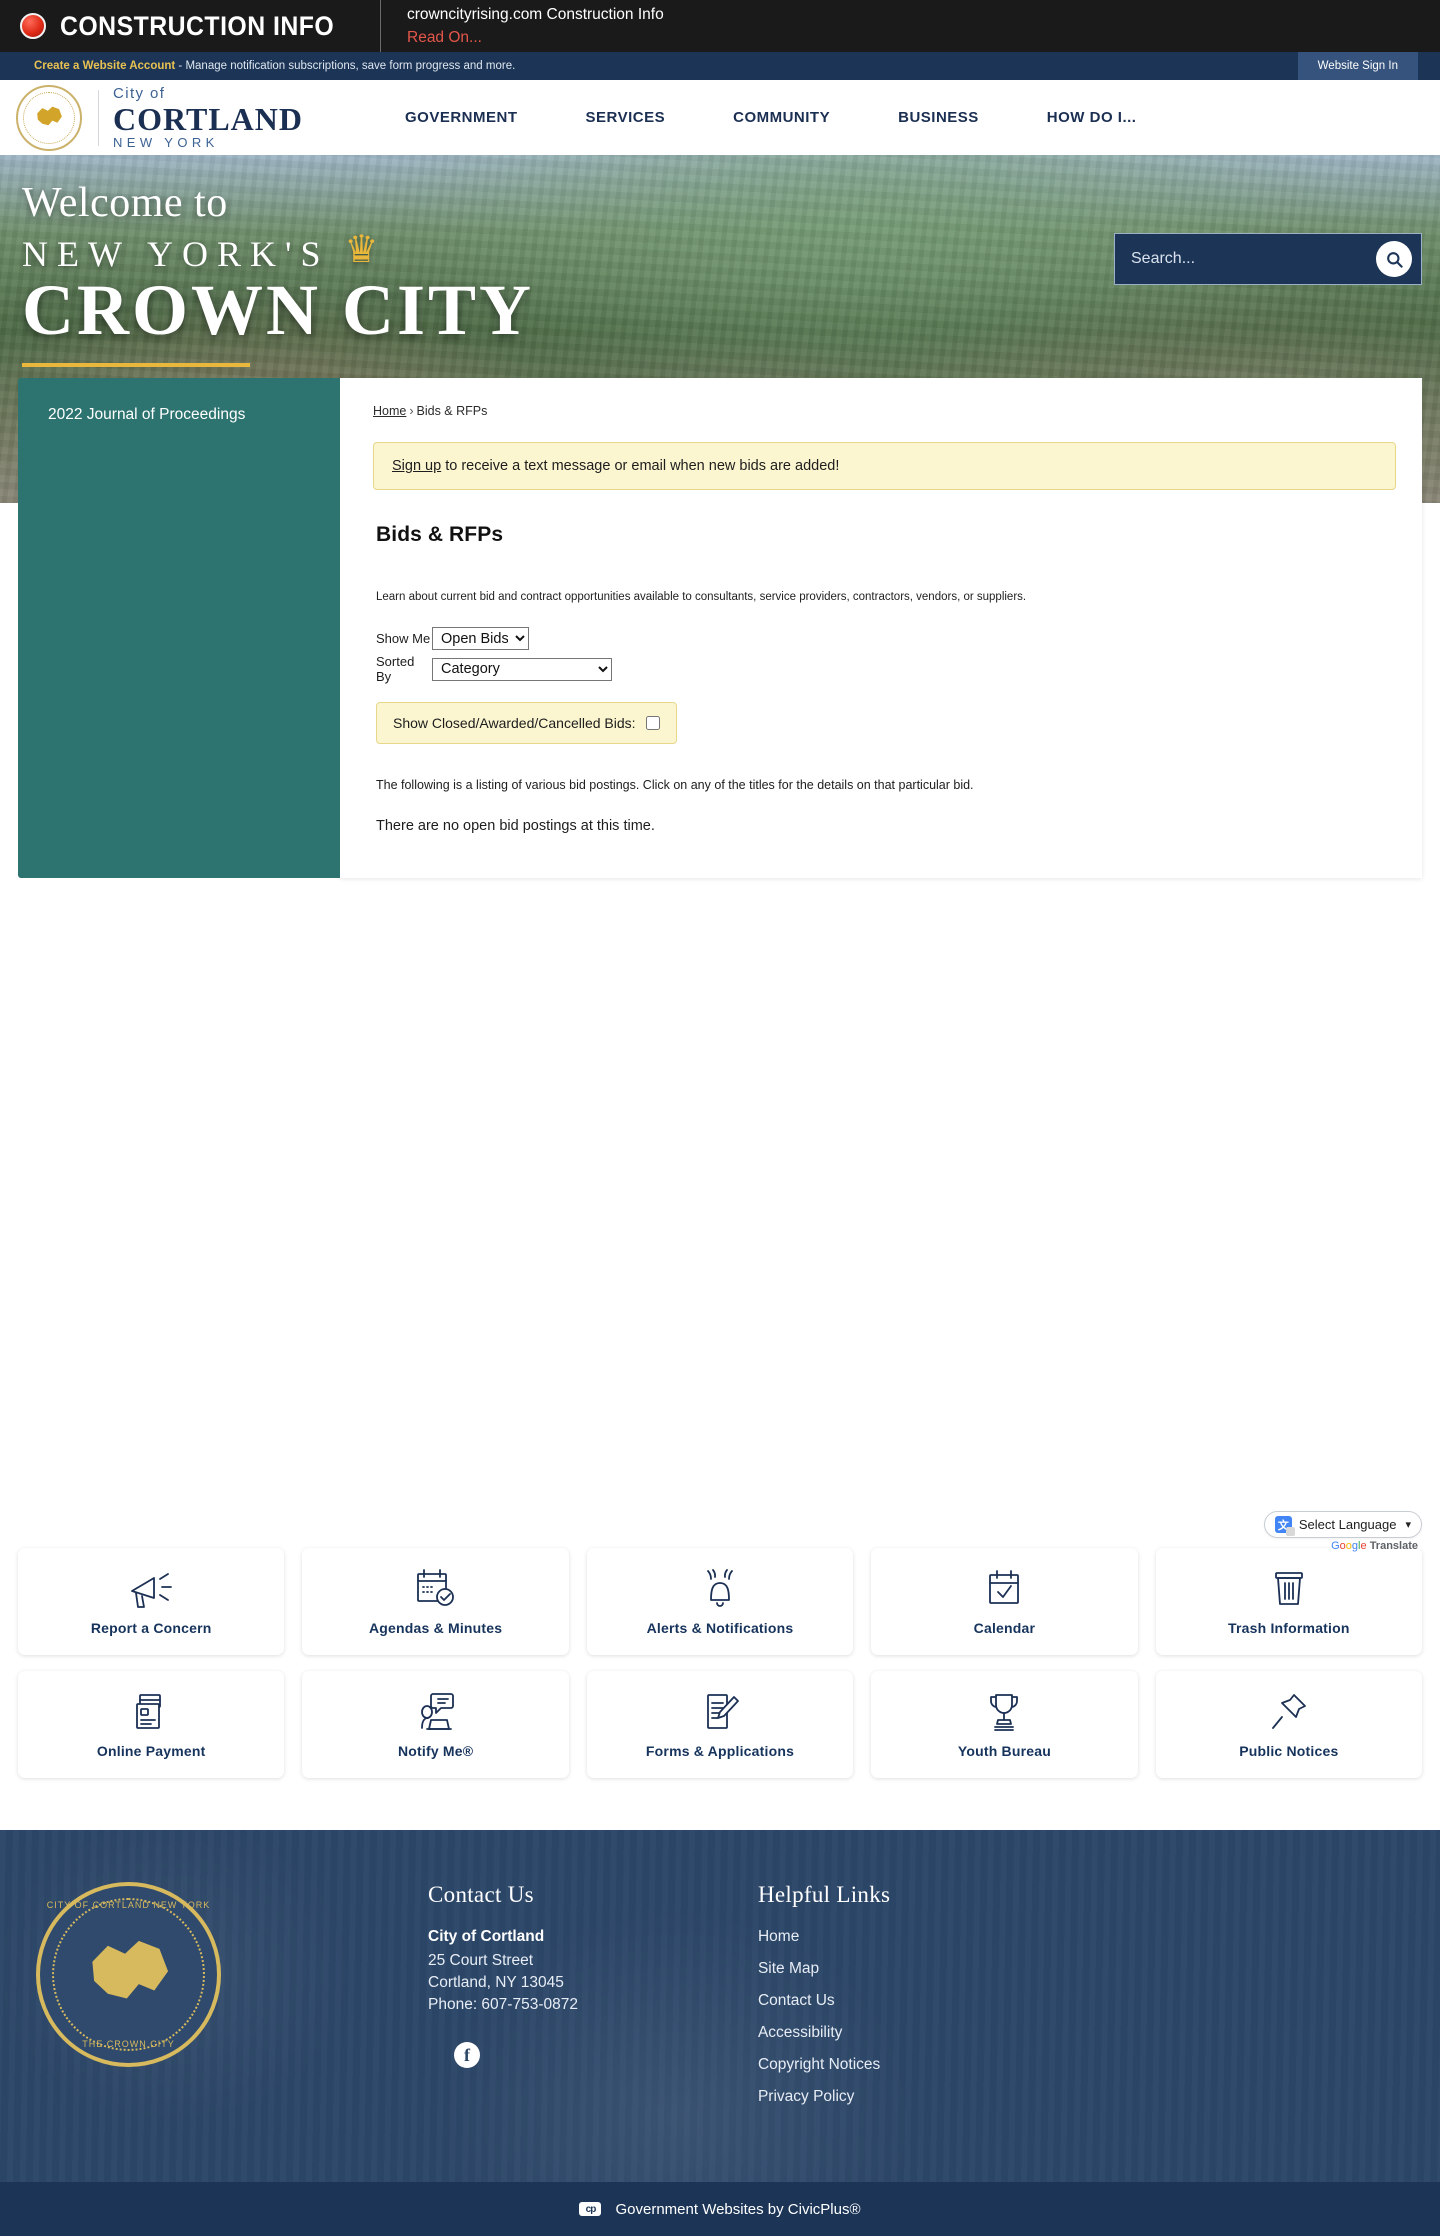 This screenshot has height=2236, width=1440. What do you see at coordinates (128, 2044) in the screenshot?
I see `seal-bottom-text: THE CROWN CITY` at bounding box center [128, 2044].